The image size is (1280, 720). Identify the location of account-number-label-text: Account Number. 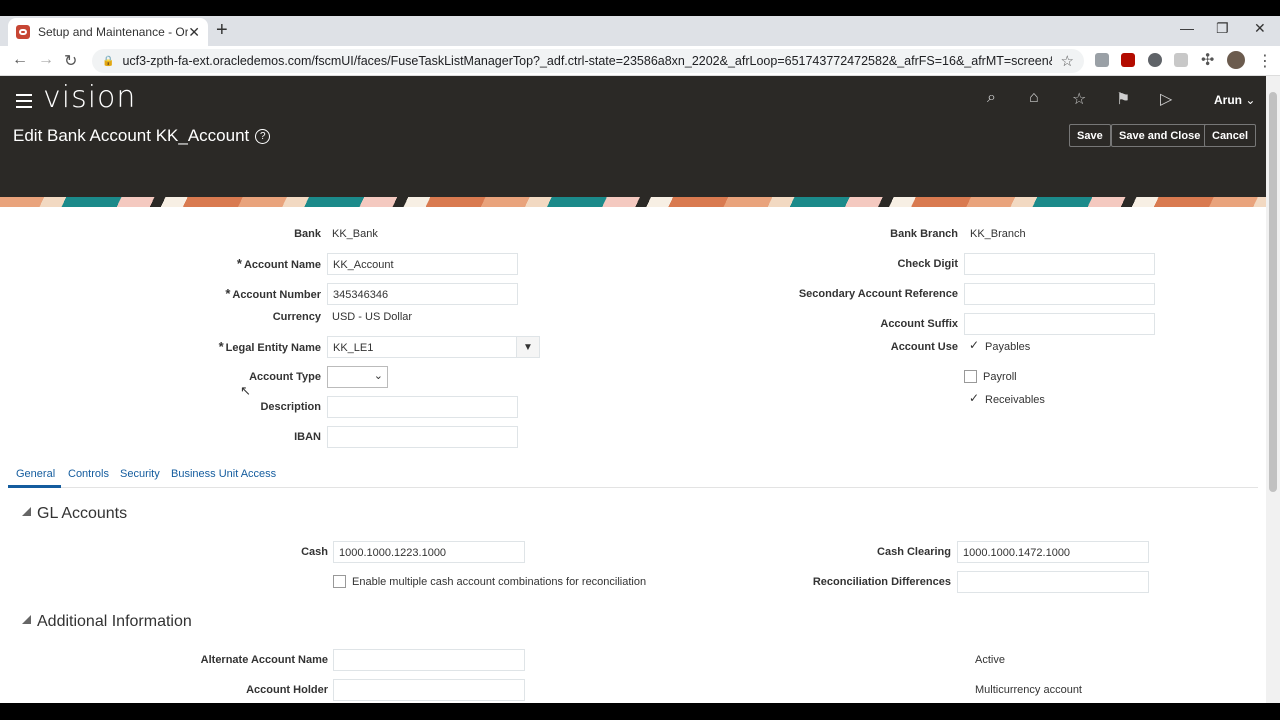
(276, 295).